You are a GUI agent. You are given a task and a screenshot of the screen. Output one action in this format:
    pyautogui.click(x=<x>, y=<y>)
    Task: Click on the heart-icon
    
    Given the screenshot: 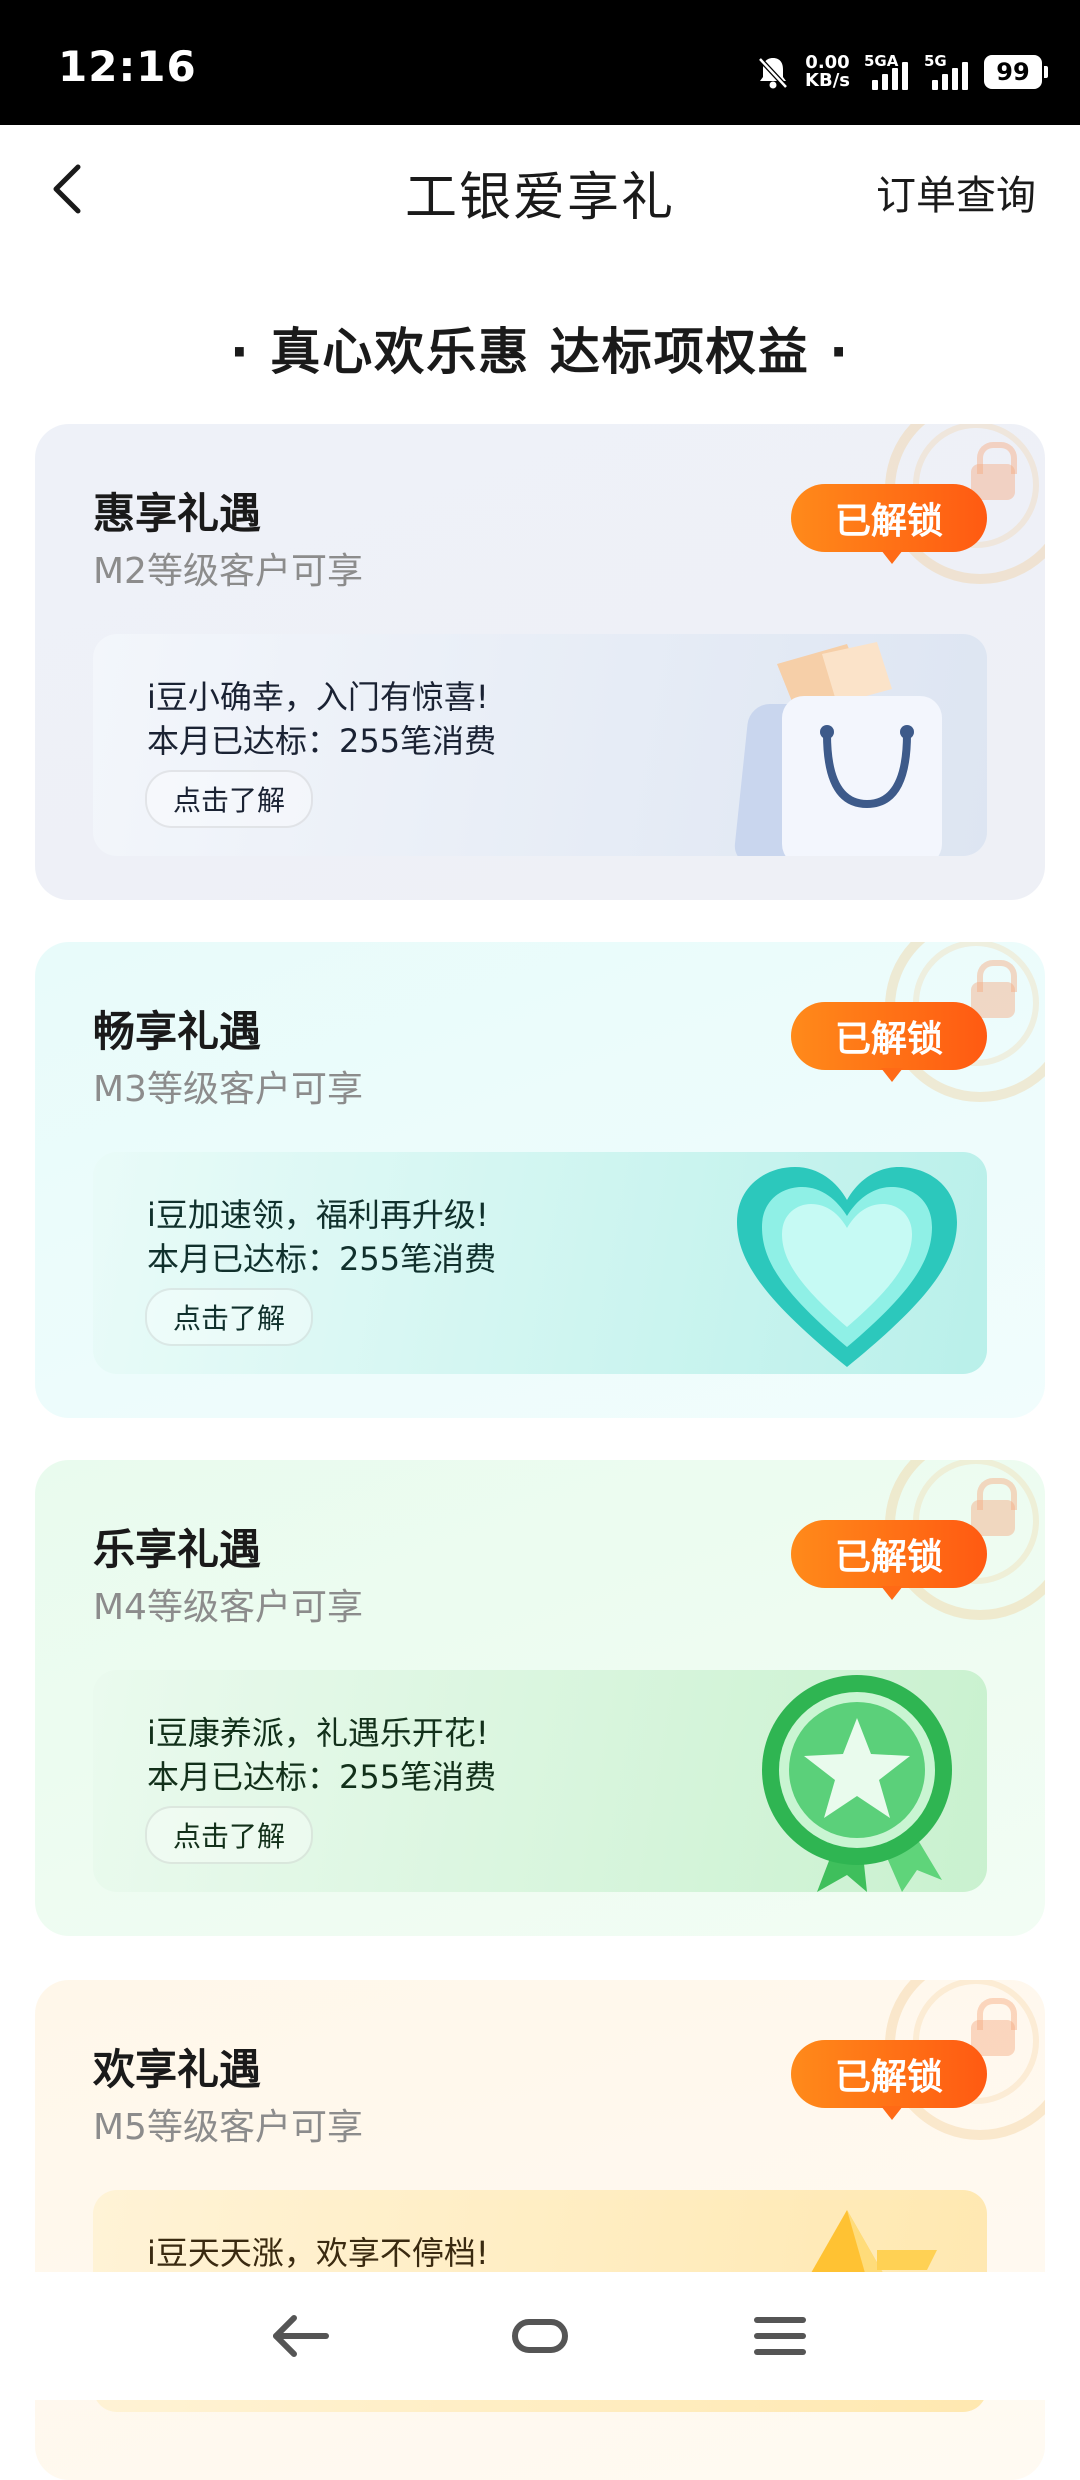 What is the action you would take?
    pyautogui.click(x=847, y=1267)
    